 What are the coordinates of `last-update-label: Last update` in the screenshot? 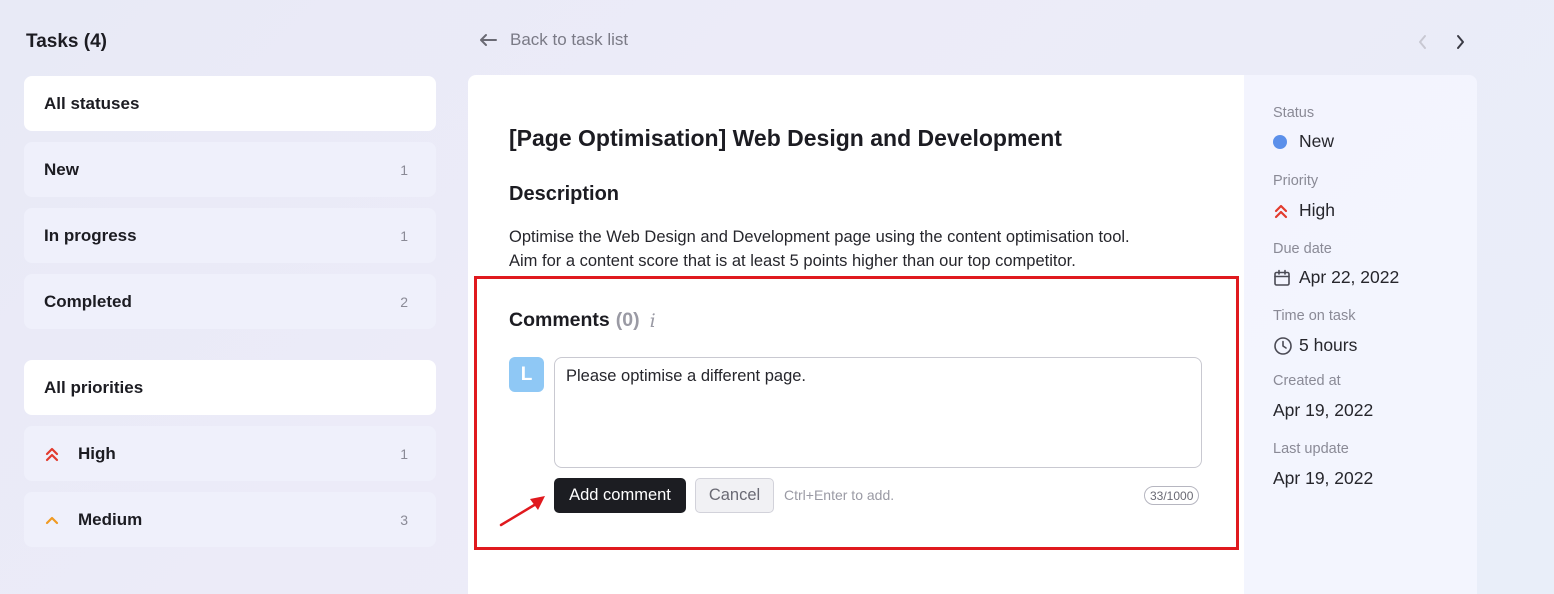 It's located at (1311, 449).